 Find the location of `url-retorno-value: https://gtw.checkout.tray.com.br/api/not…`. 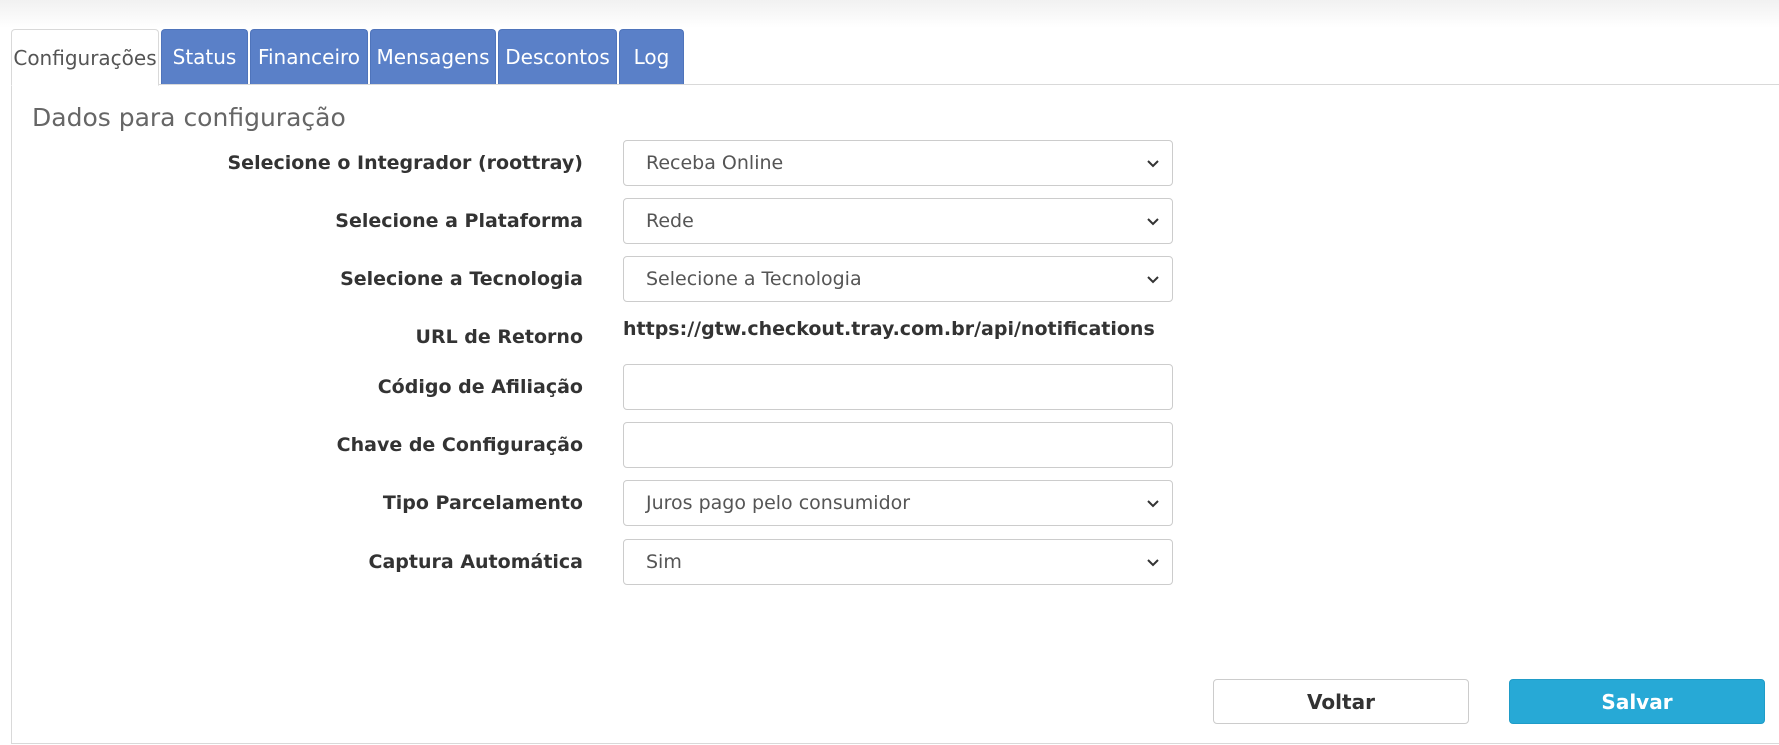

url-retorno-value: https://gtw.checkout.tray.com.br/api/not… is located at coordinates (889, 329).